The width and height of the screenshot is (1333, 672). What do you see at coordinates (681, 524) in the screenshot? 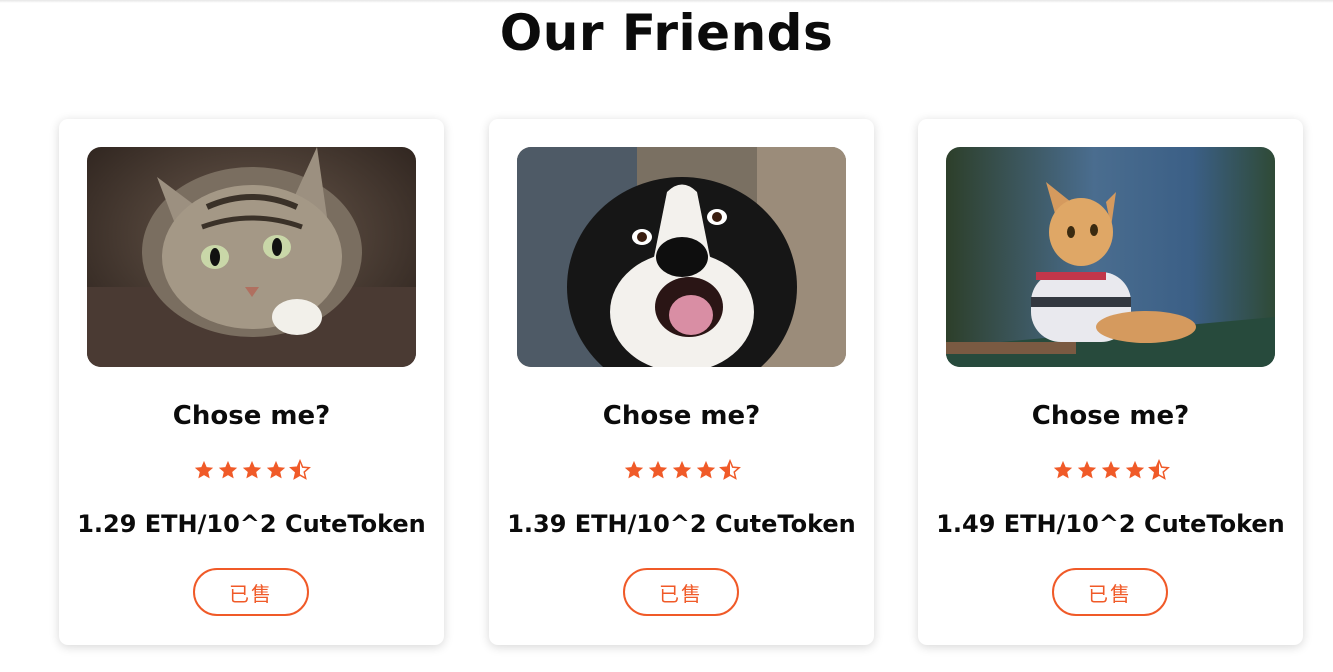
I see `price-label: 1.39 ETH/10^2 CuteToken` at bounding box center [681, 524].